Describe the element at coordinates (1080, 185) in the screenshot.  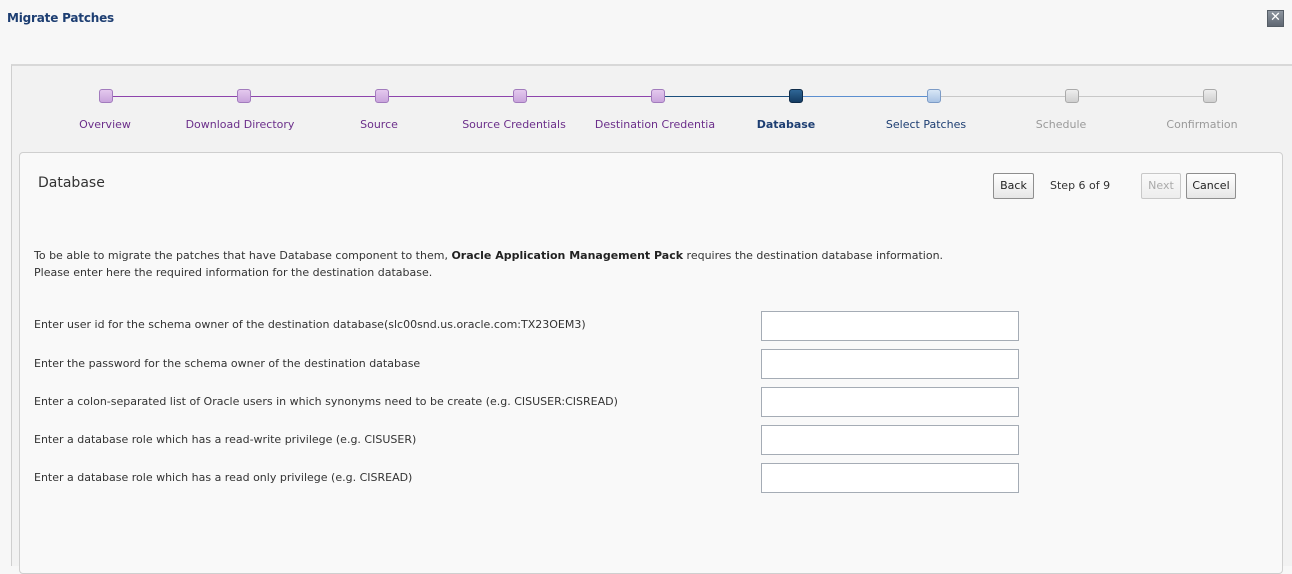
I see `step-indicator: Step 6 of 9` at that location.